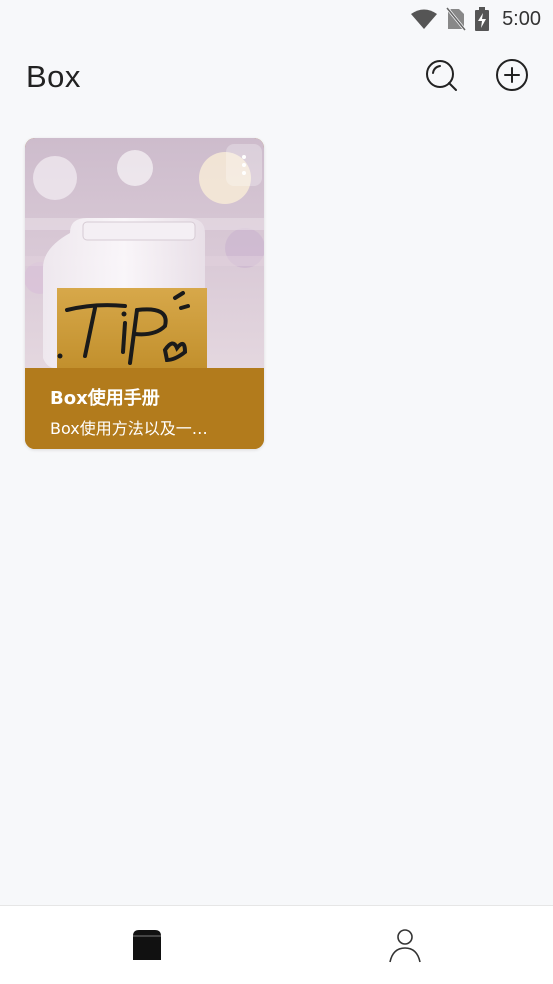  What do you see at coordinates (276, 19) in the screenshot?
I see `status-bar: 5:00` at bounding box center [276, 19].